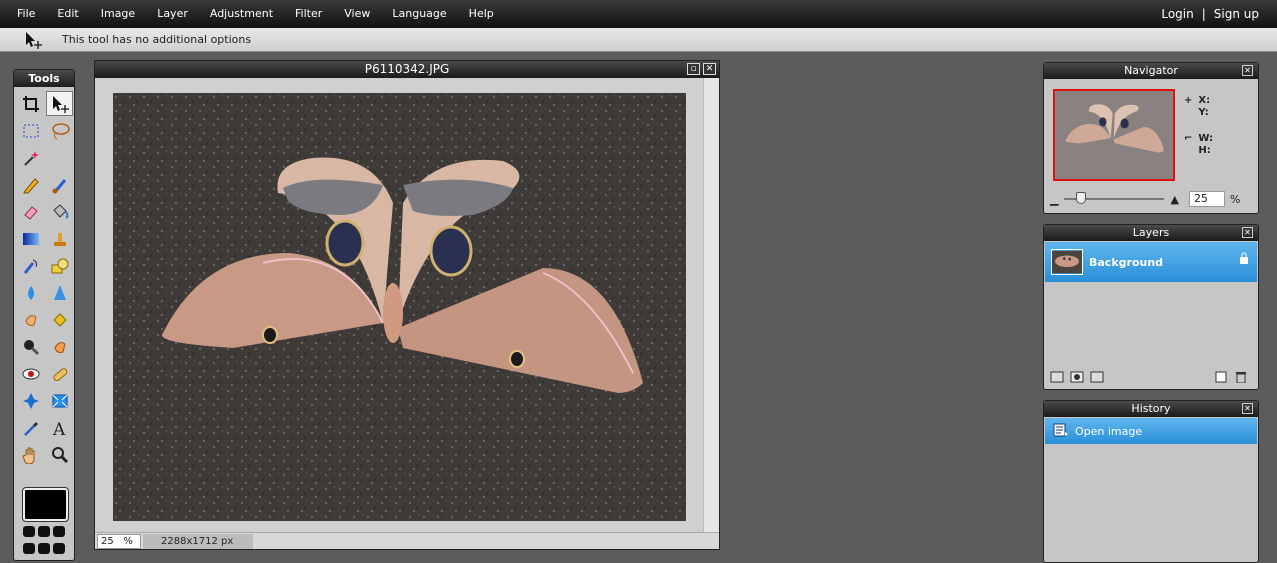  I want to click on svg-text: A, so click(59, 428).